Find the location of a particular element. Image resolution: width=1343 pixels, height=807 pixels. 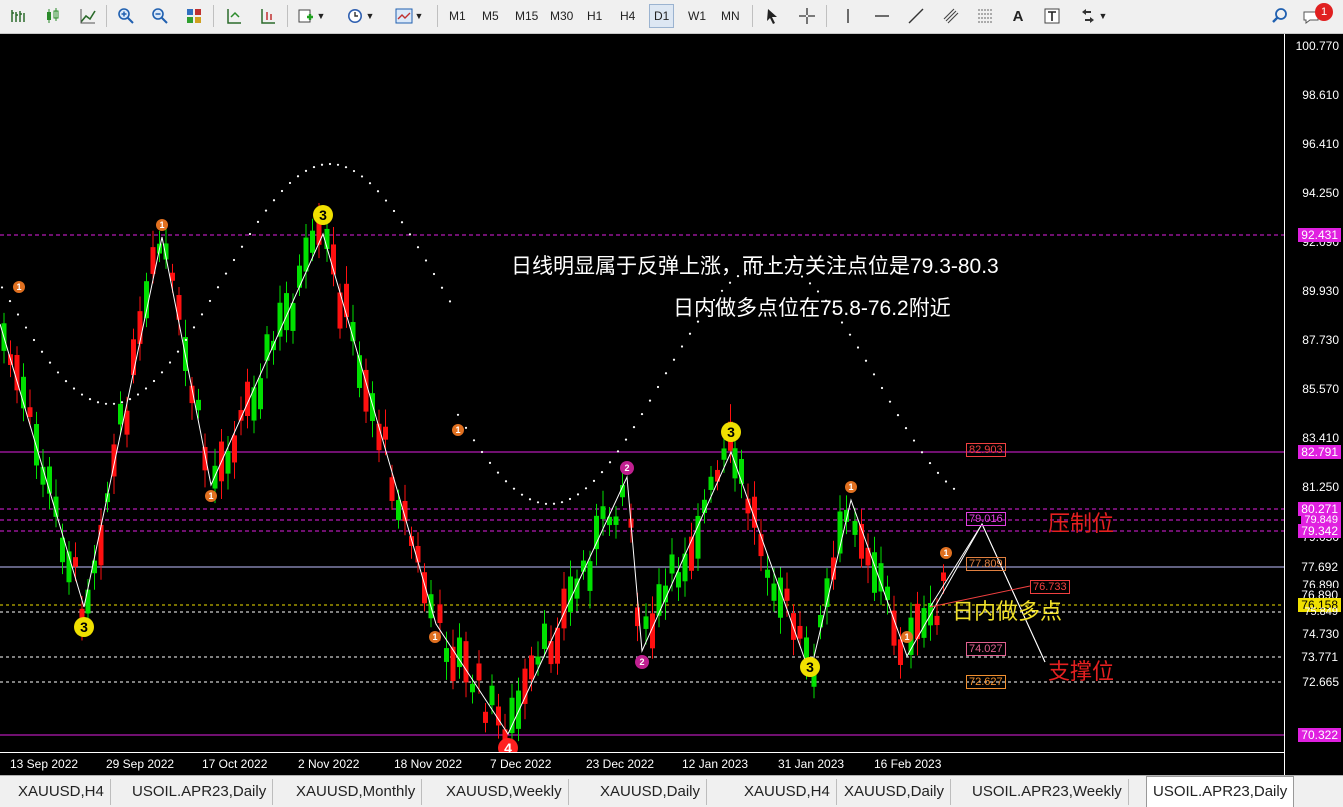

timeframe-h1: H1 is located at coordinates (594, 16).